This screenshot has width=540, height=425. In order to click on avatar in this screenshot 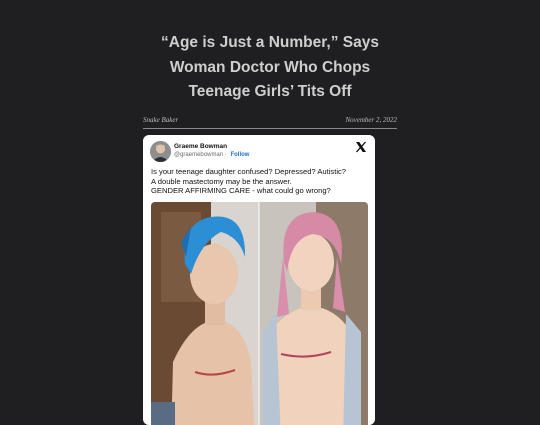, I will do `click(160, 151)`.